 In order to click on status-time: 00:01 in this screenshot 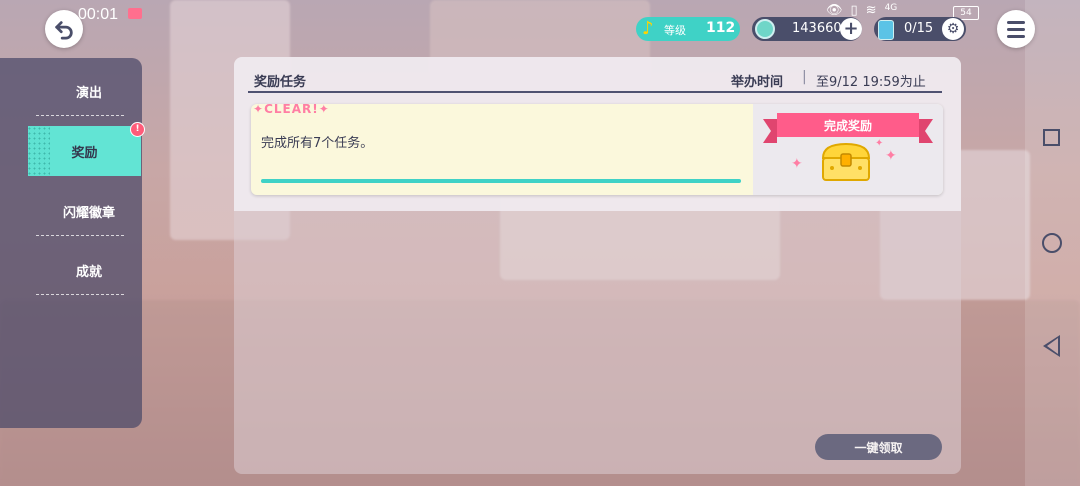, I will do `click(98, 14)`.